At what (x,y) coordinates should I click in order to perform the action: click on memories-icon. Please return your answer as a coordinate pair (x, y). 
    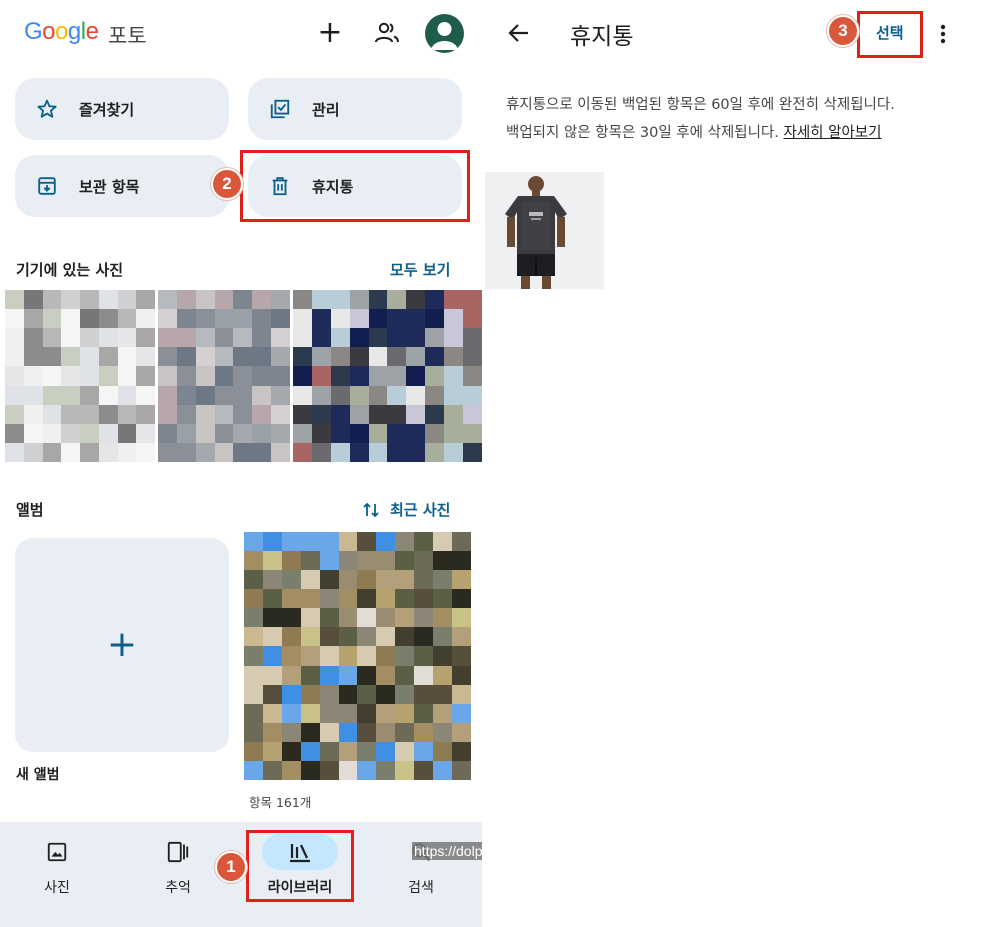
    Looking at the image, I should click on (178, 852).